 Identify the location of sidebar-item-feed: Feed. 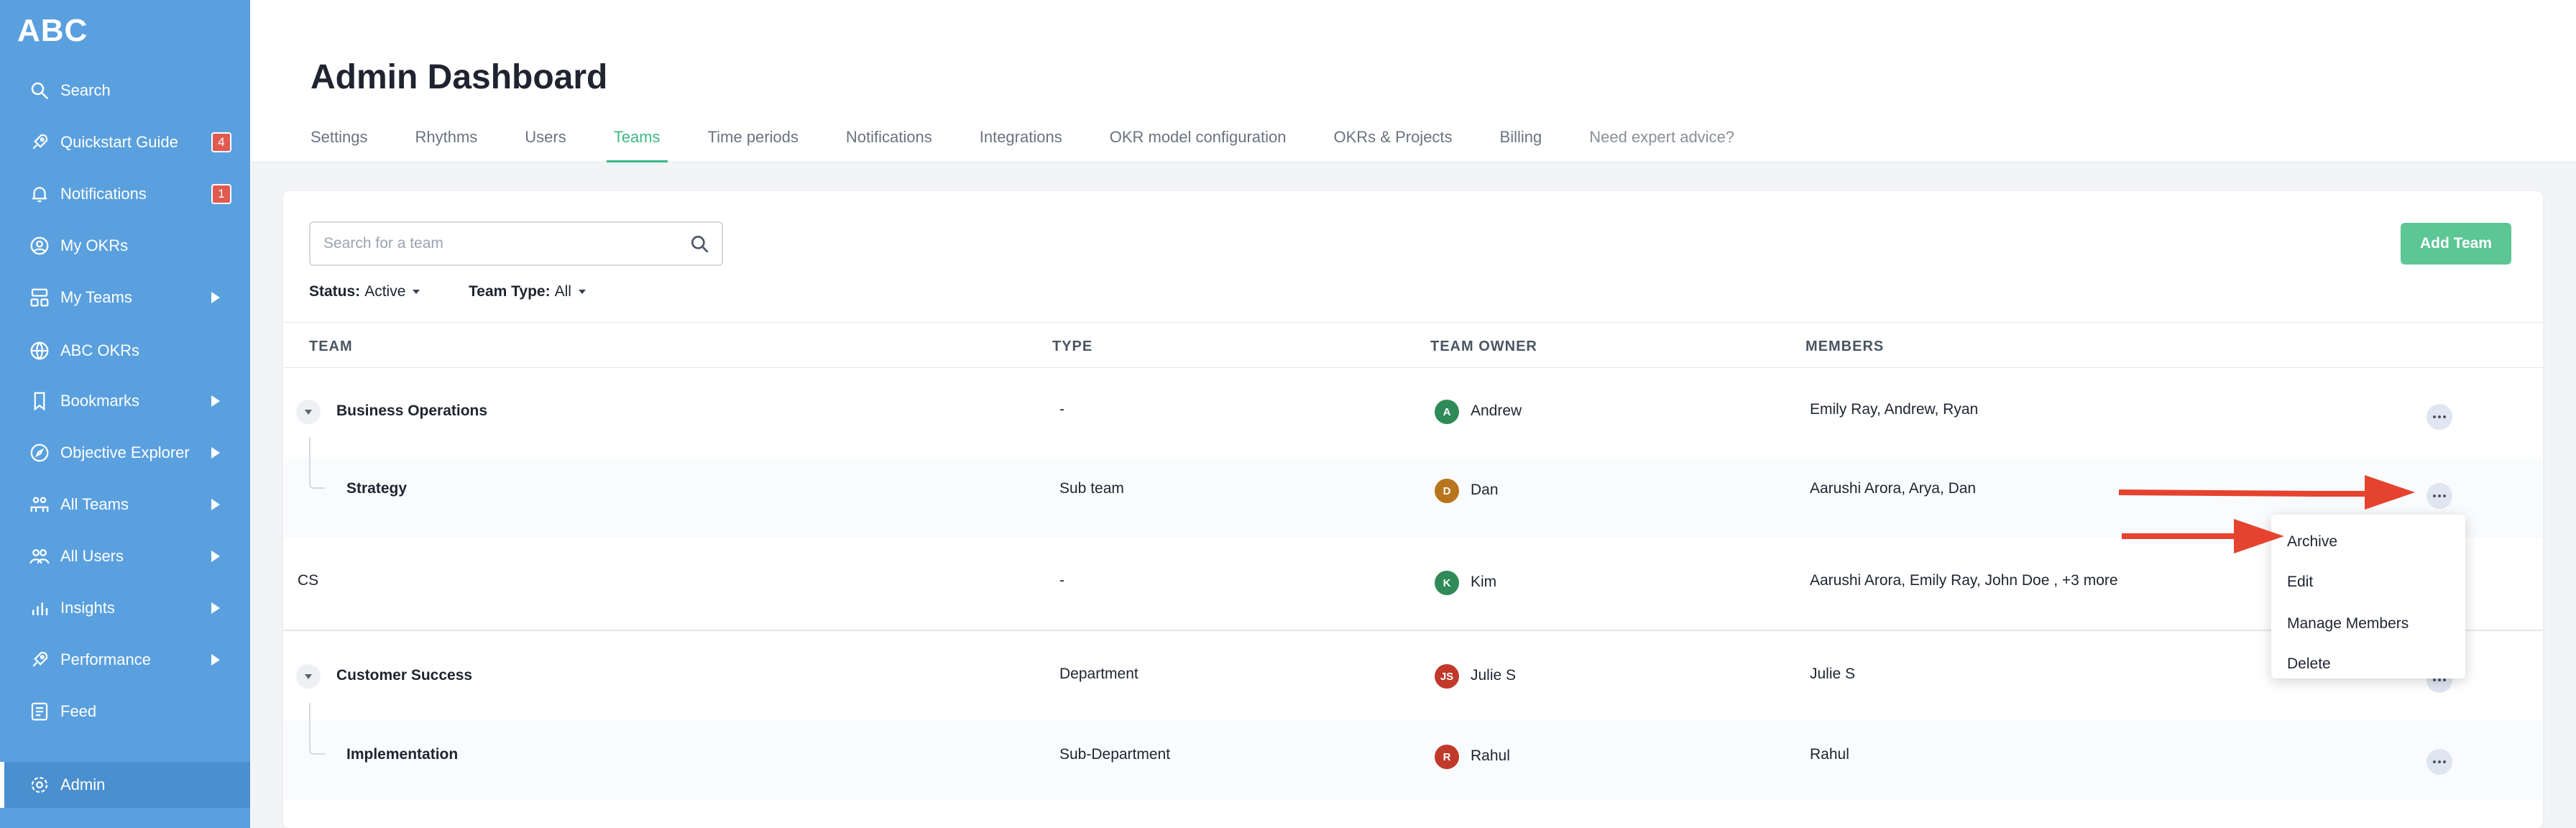
(125, 711).